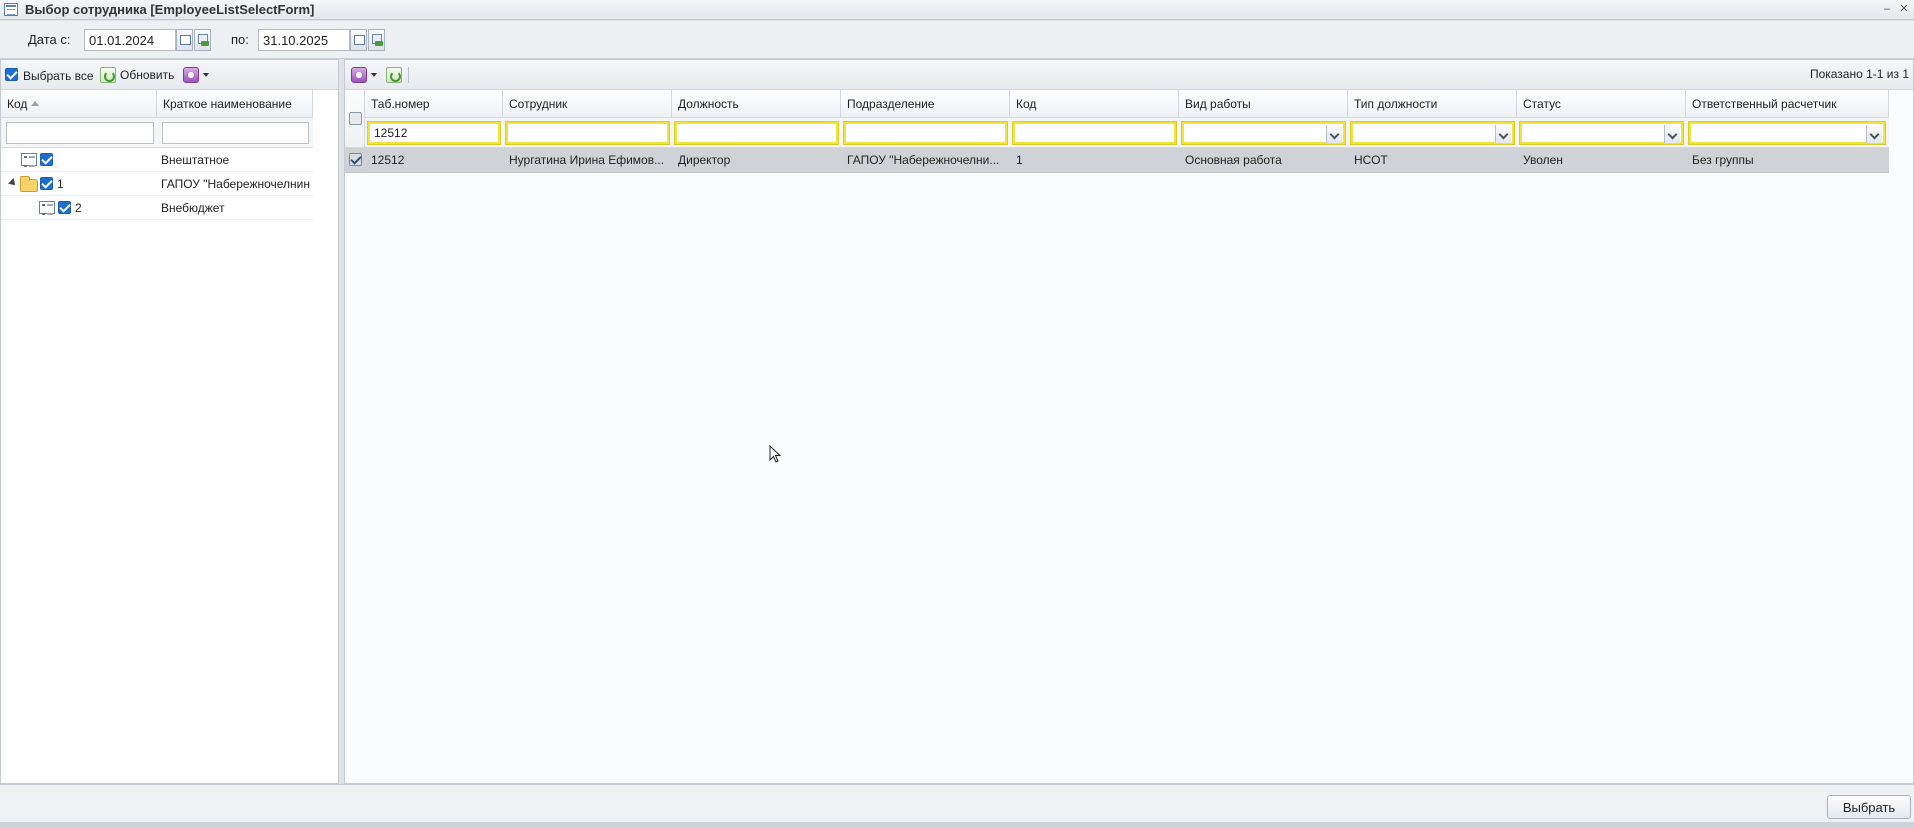 The width and height of the screenshot is (1914, 828). What do you see at coordinates (147, 75) in the screenshot?
I see `refresh-button-label: Обновить` at bounding box center [147, 75].